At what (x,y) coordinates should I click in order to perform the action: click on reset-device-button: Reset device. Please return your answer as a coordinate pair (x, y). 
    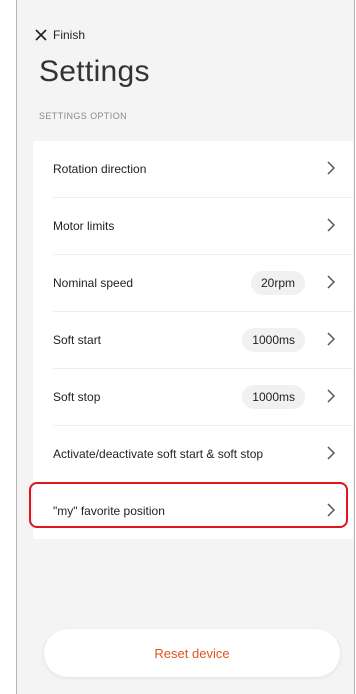
    Looking at the image, I should click on (192, 653).